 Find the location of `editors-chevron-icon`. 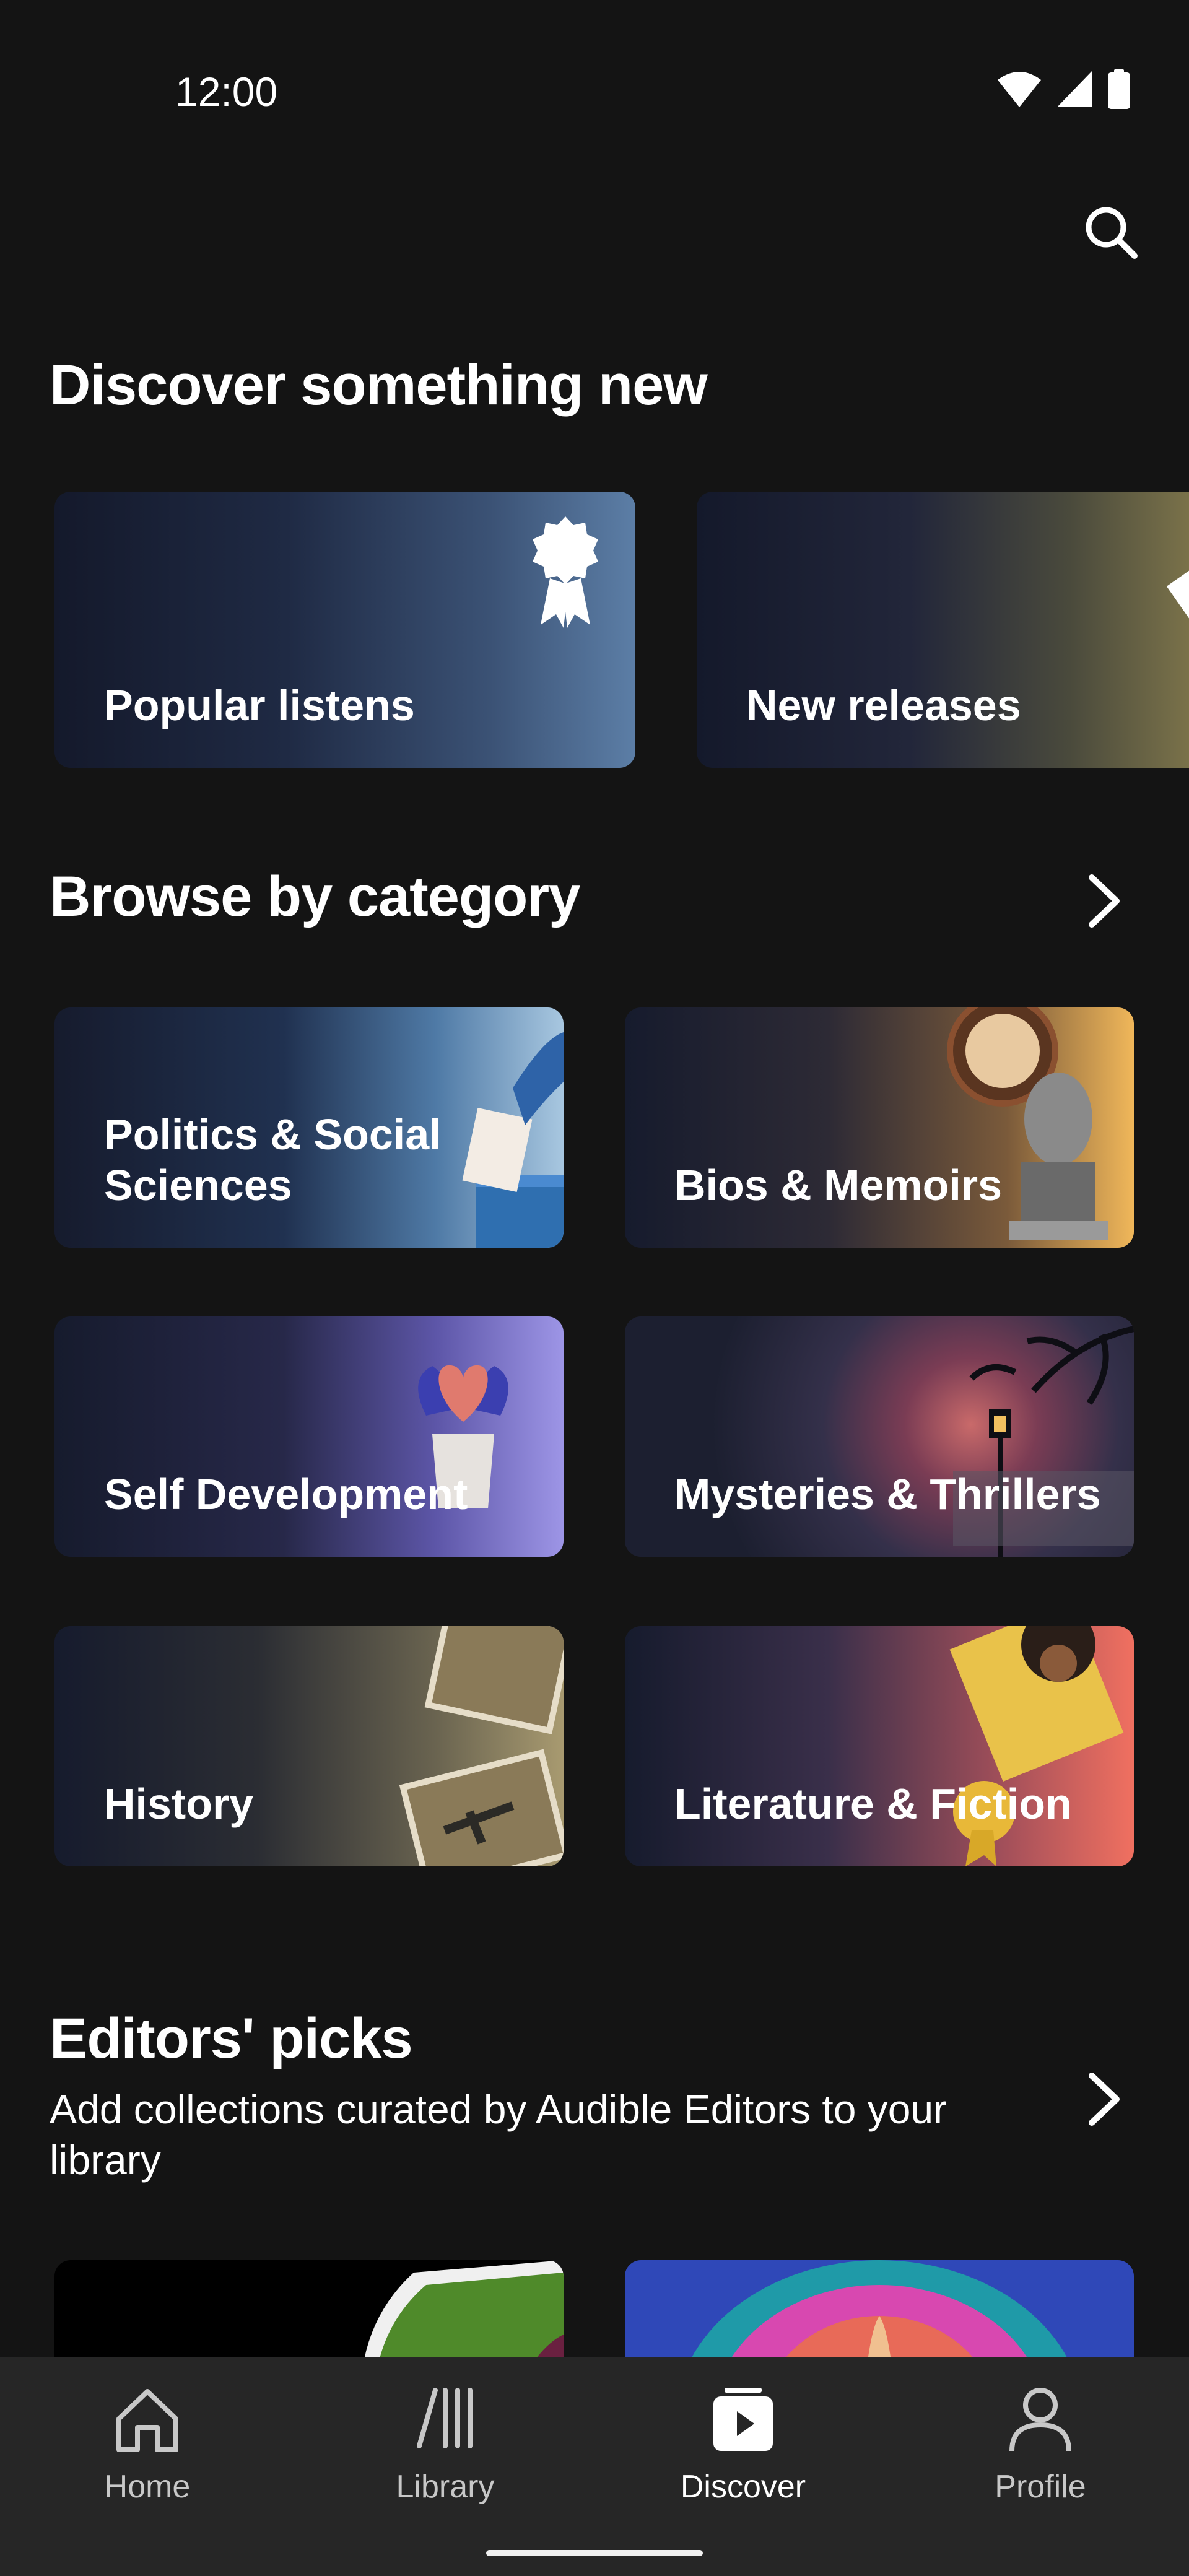

editors-chevron-icon is located at coordinates (1105, 2099).